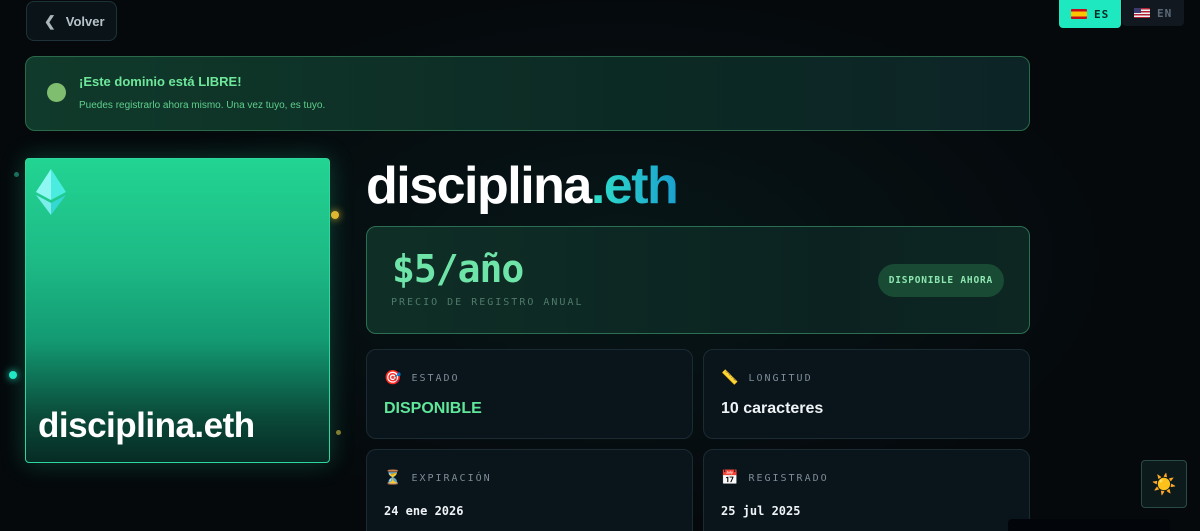  Describe the element at coordinates (1142, 13) in the screenshot. I see `us-flag-icon` at that location.